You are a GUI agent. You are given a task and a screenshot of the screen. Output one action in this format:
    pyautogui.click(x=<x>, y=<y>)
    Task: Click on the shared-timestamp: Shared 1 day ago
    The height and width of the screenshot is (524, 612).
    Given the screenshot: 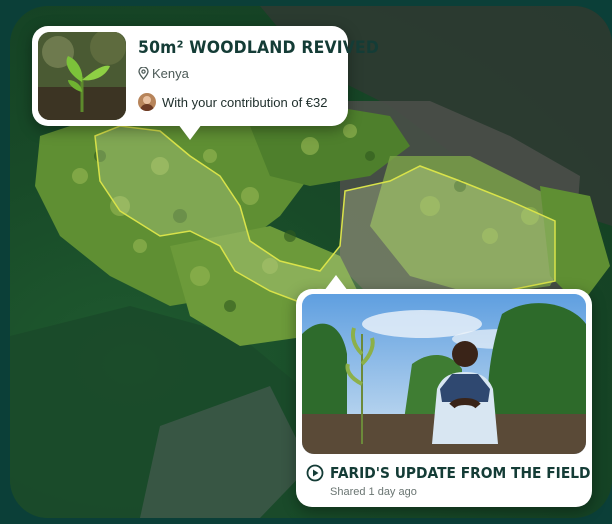 What is the action you would take?
    pyautogui.click(x=373, y=492)
    